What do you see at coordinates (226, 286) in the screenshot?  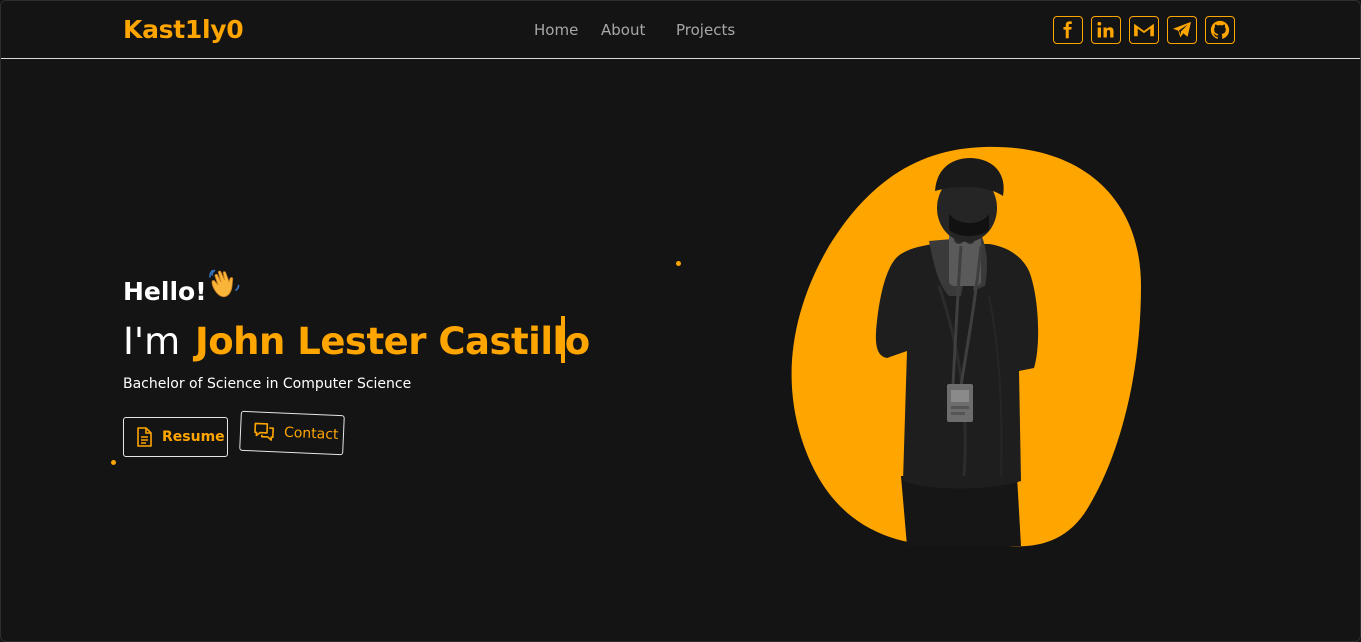 I see `waving-hand-icon` at bounding box center [226, 286].